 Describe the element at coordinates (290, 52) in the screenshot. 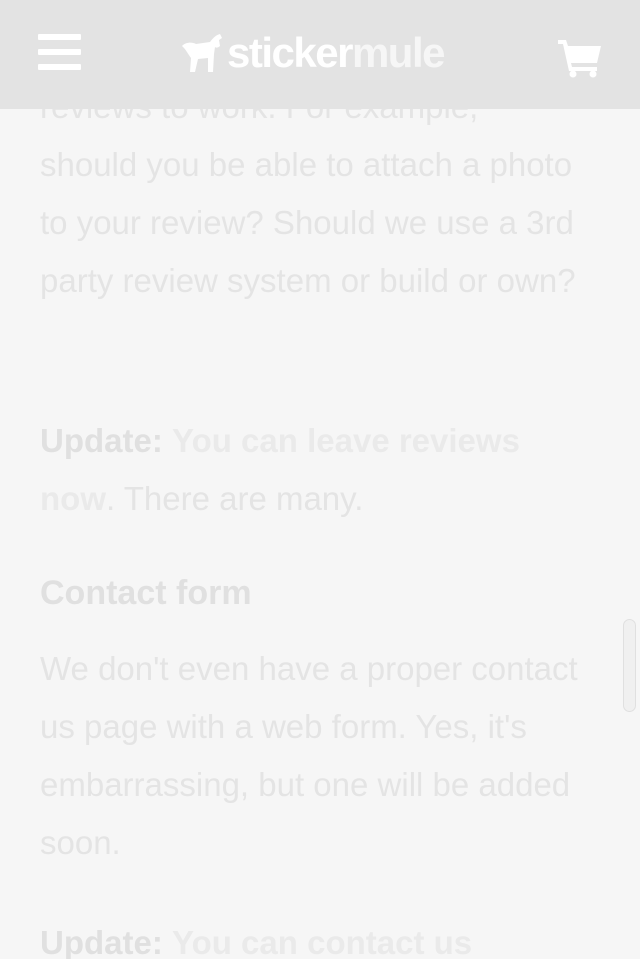

I see `logo-text-sticker: sticker` at that location.